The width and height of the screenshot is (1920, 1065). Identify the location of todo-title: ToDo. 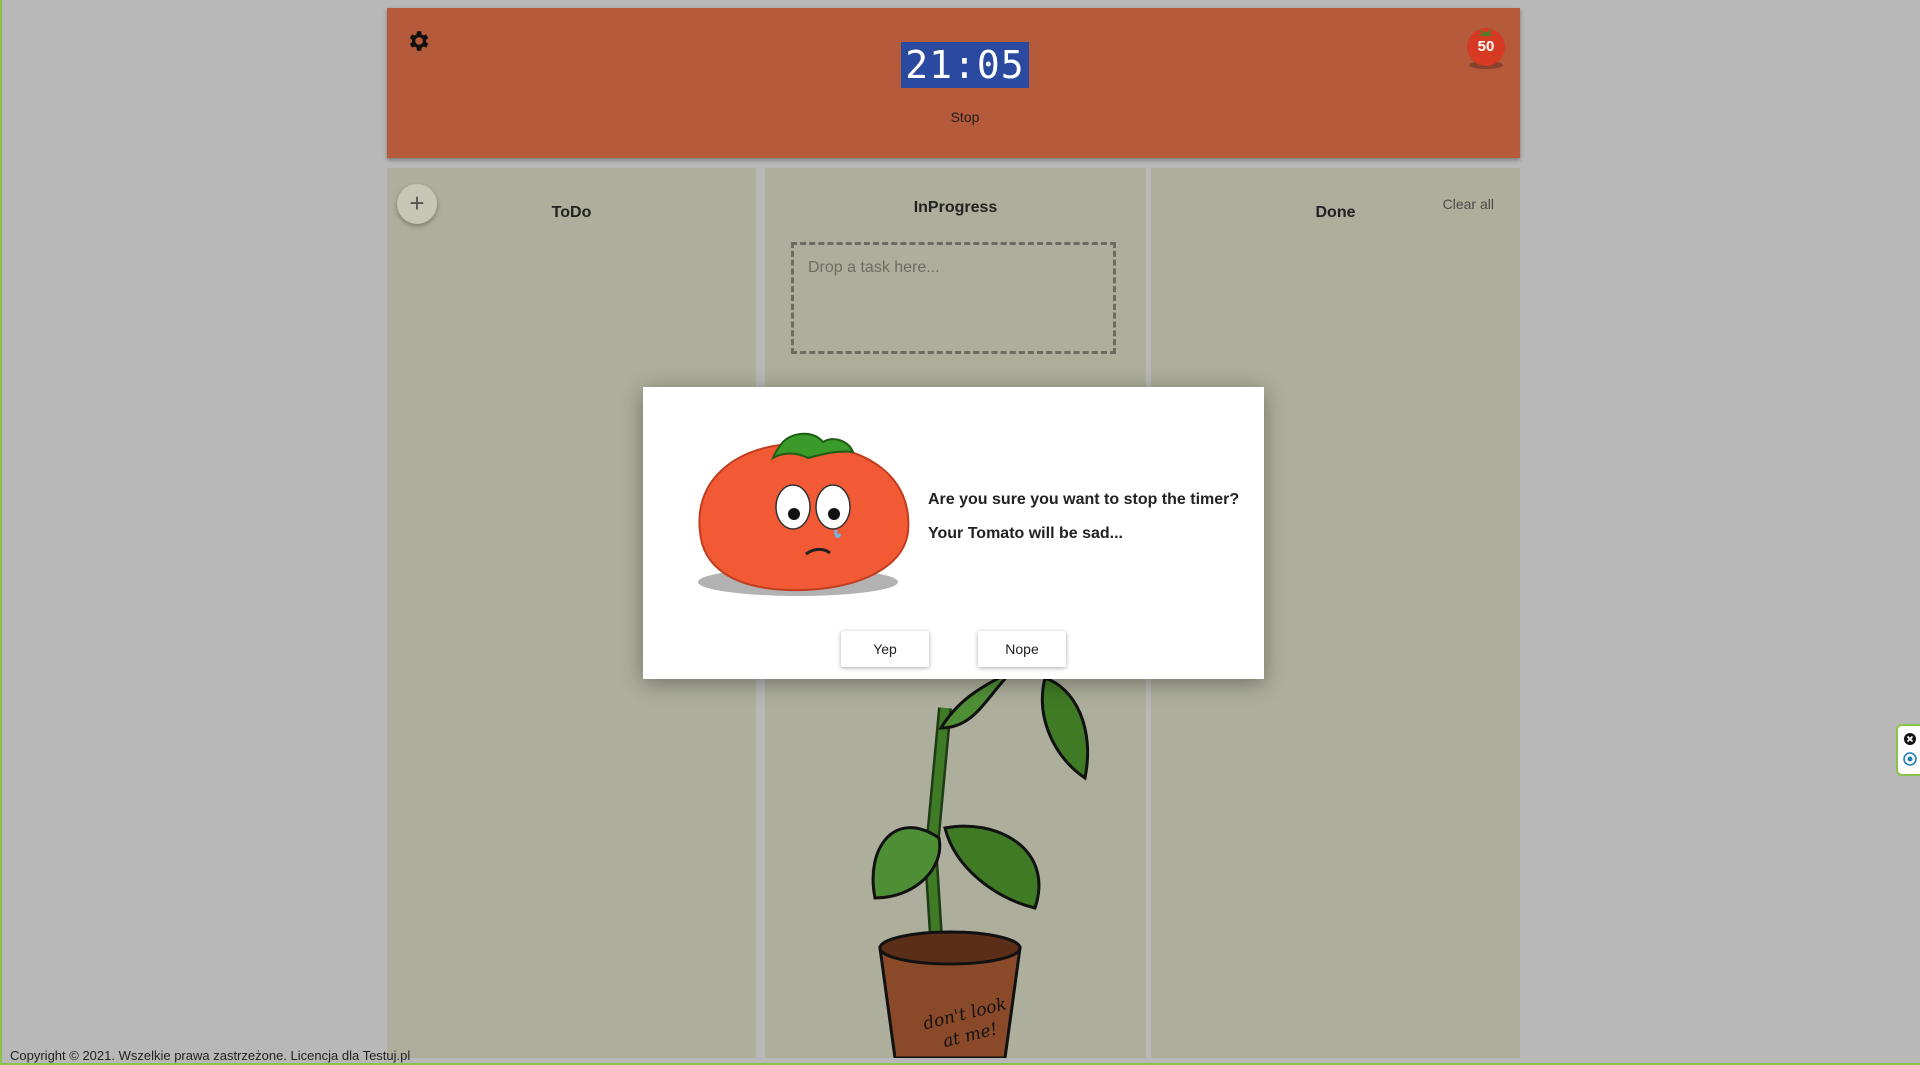
(571, 212).